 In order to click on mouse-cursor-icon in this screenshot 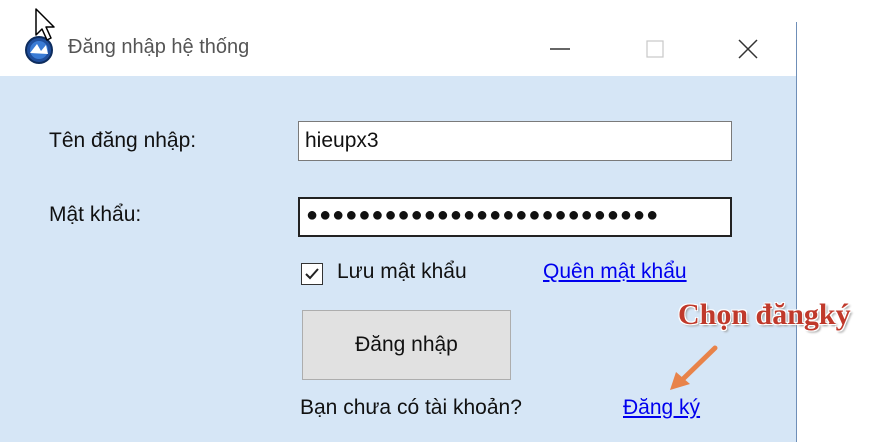, I will do `click(45, 24)`.